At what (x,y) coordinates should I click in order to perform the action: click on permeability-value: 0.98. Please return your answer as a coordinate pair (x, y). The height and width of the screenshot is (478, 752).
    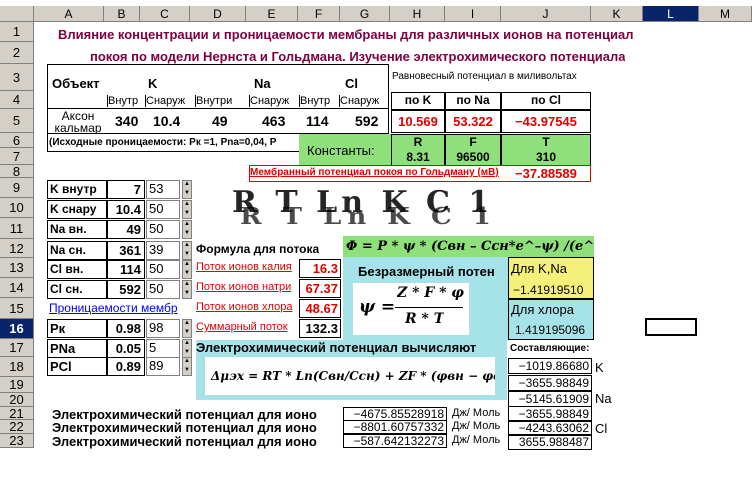
    Looking at the image, I should click on (126, 328).